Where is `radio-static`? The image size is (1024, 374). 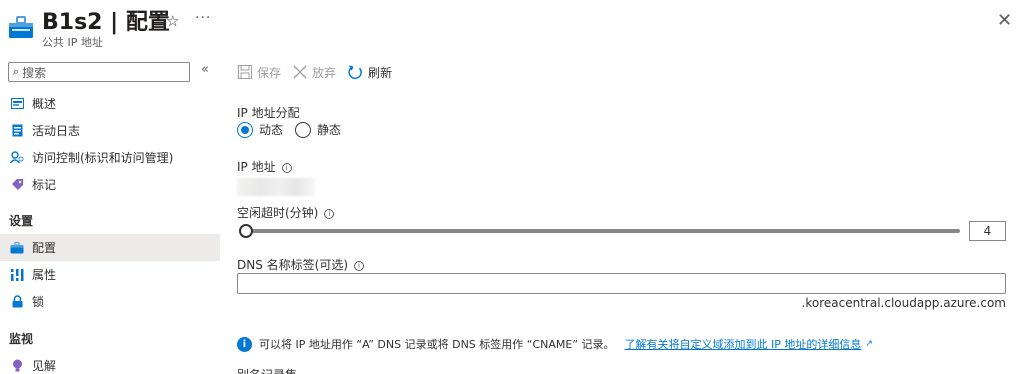 radio-static is located at coordinates (303, 129).